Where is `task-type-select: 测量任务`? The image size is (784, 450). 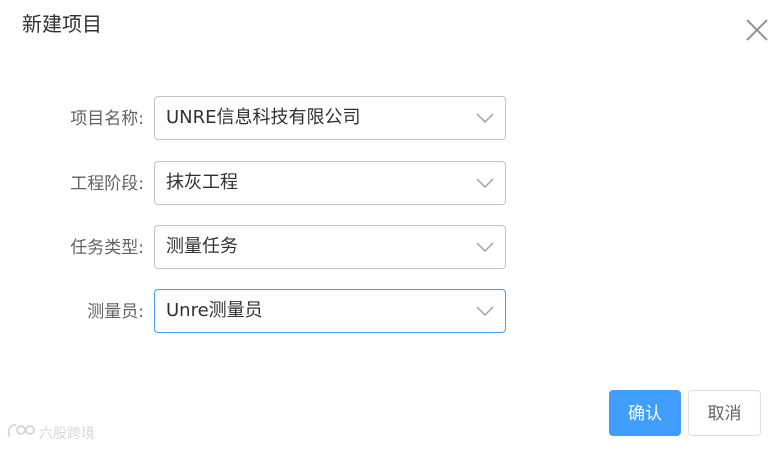 task-type-select: 测量任务 is located at coordinates (330, 247).